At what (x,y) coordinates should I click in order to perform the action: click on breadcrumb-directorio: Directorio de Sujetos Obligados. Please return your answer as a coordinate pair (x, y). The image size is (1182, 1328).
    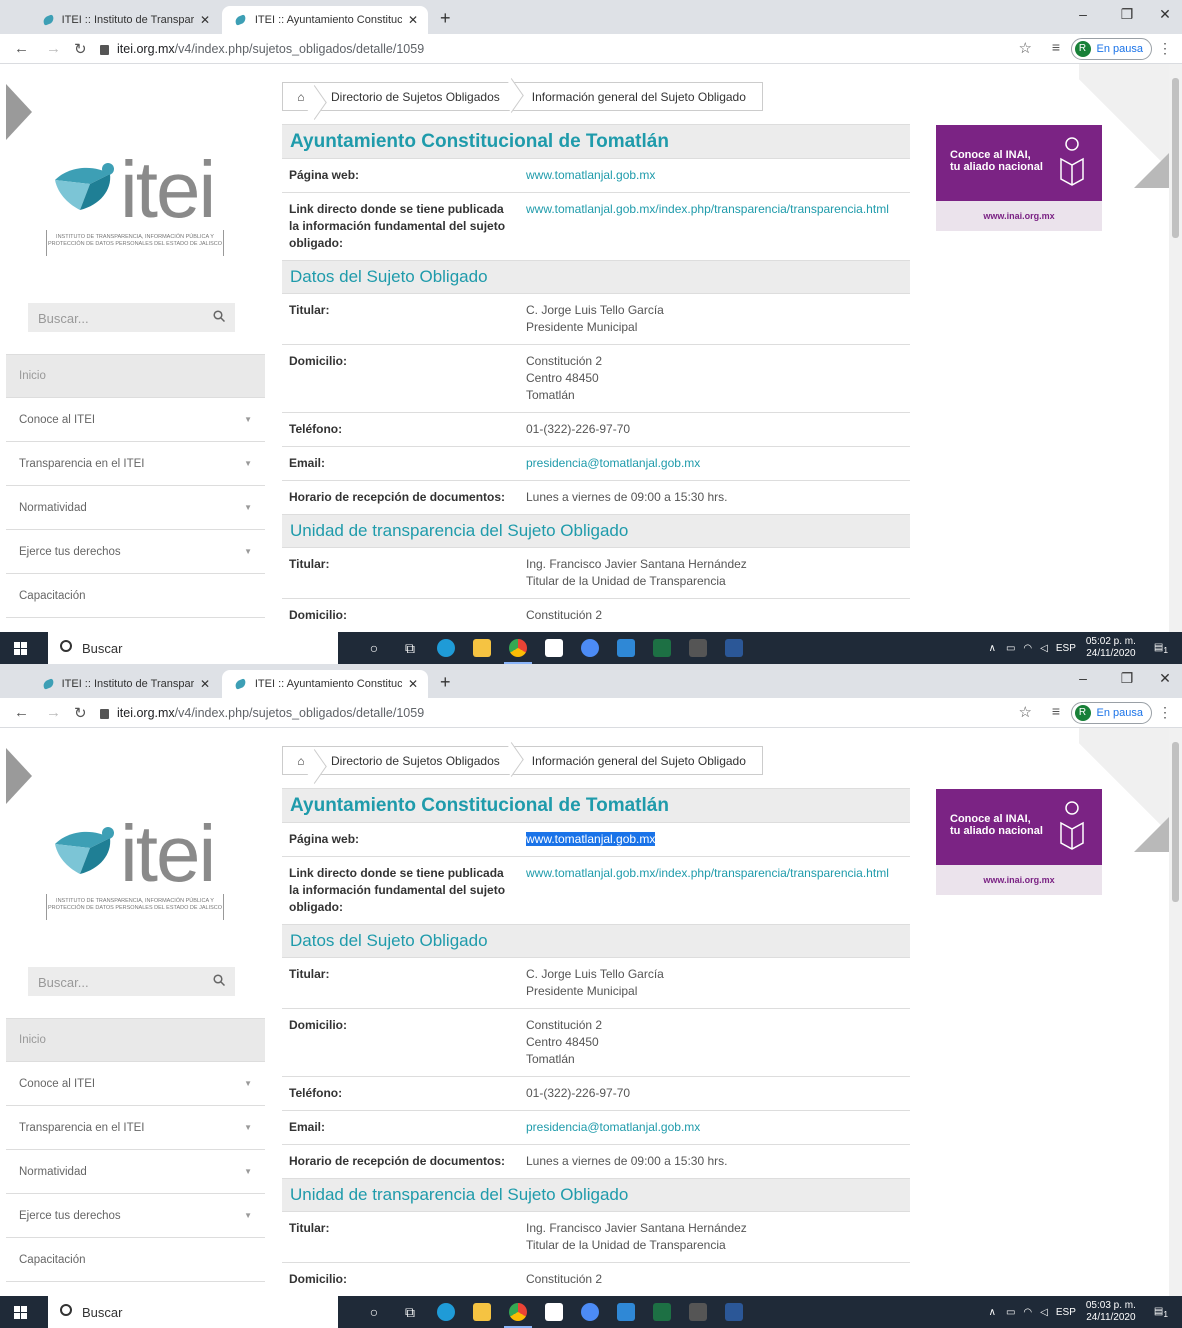
    Looking at the image, I should click on (417, 96).